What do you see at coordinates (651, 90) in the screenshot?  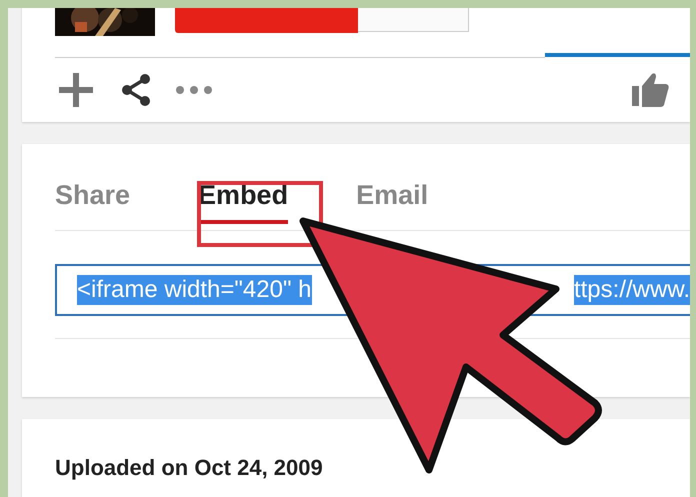 I see `thumbs-up-icon` at bounding box center [651, 90].